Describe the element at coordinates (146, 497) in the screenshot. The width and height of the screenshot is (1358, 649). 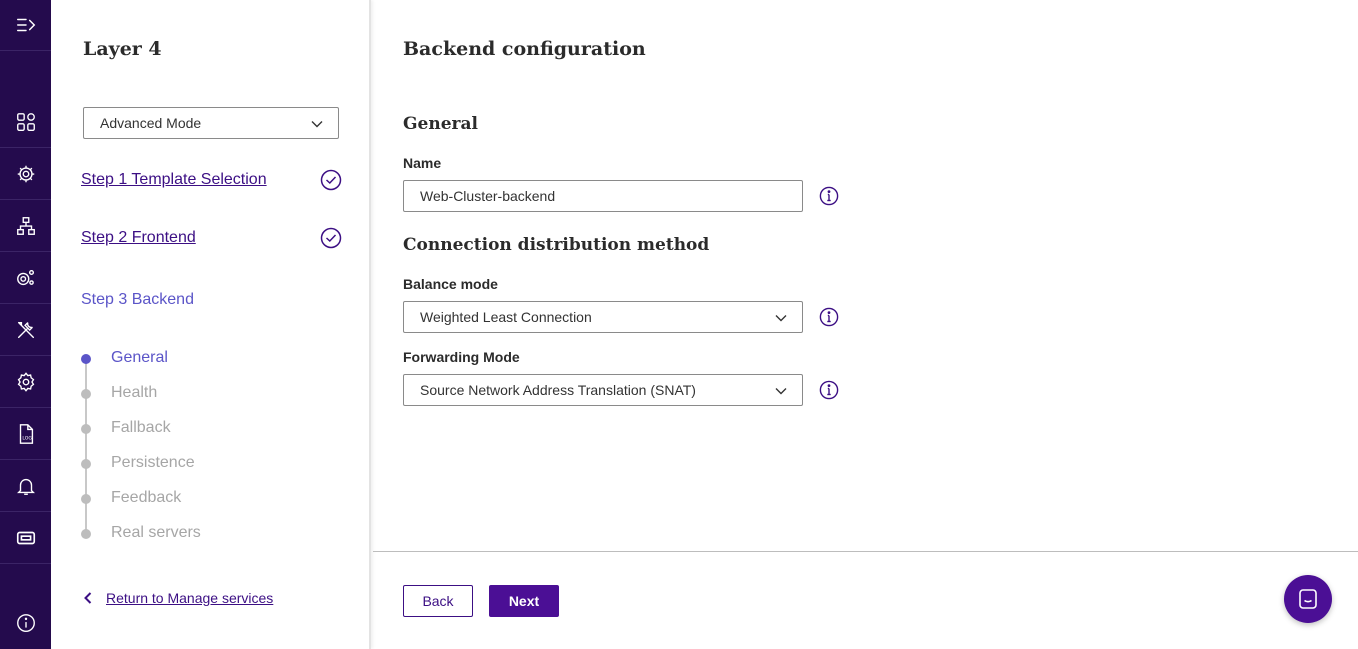
I see `substep-feedback: Feedback` at that location.